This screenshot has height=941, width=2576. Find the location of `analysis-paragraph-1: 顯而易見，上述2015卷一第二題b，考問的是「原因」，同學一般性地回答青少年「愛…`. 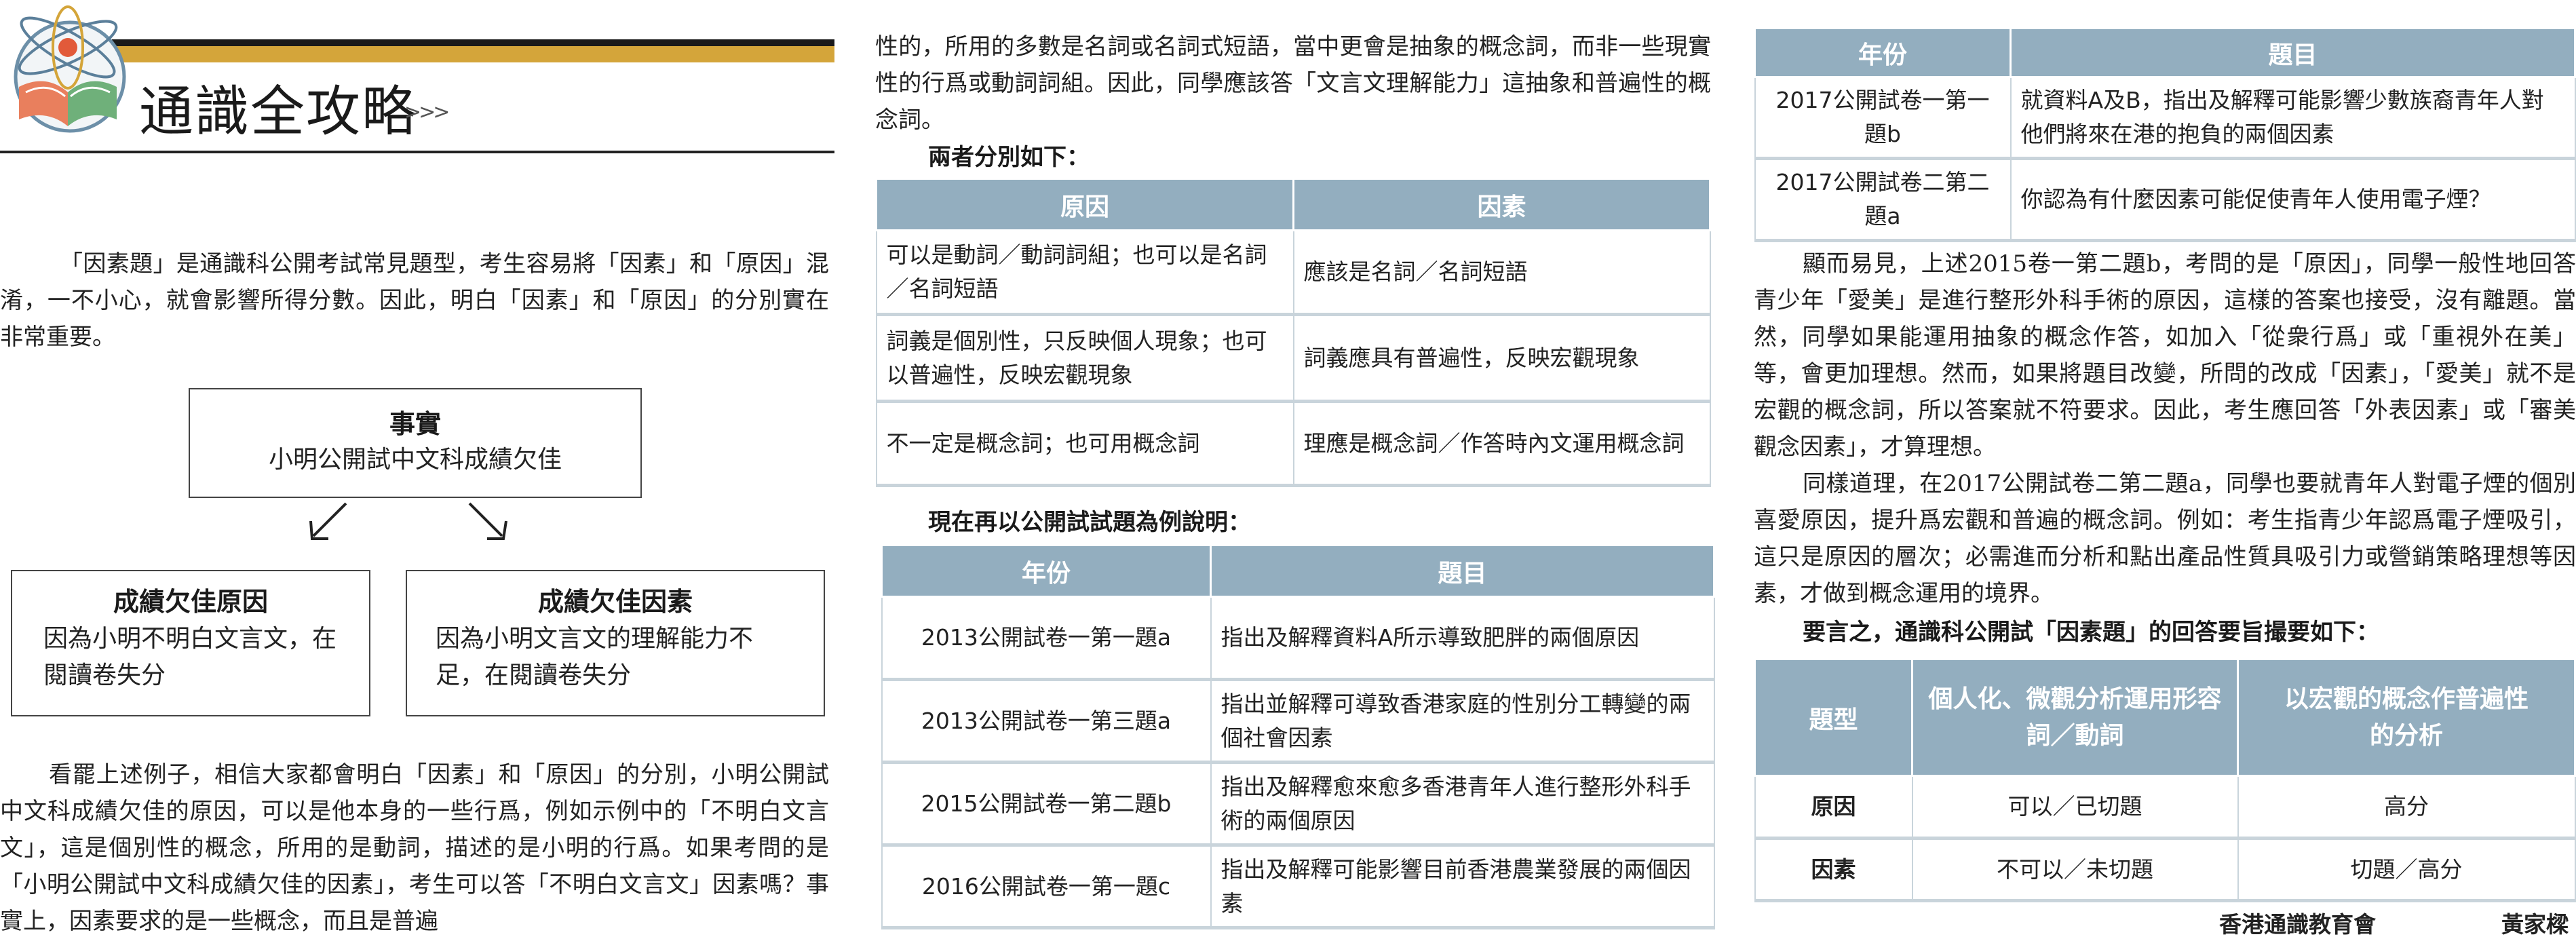

analysis-paragraph-1: 顯而易見，上述2015卷一第二題b，考問的是「原因」，同學一般性地回答青少年「愛… is located at coordinates (2165, 355).